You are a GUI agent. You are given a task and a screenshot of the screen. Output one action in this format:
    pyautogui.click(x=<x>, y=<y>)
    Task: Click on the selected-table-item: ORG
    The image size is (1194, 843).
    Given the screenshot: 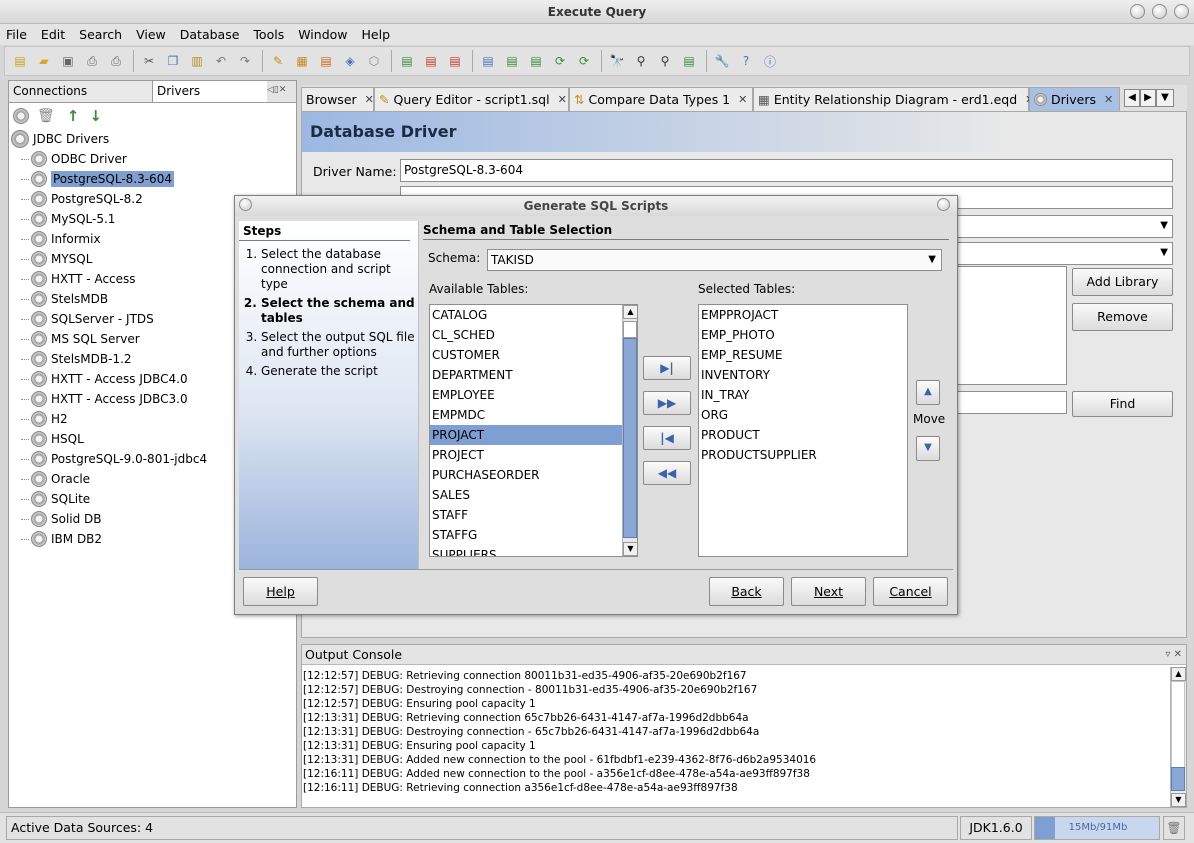 What is the action you would take?
    pyautogui.click(x=803, y=415)
    